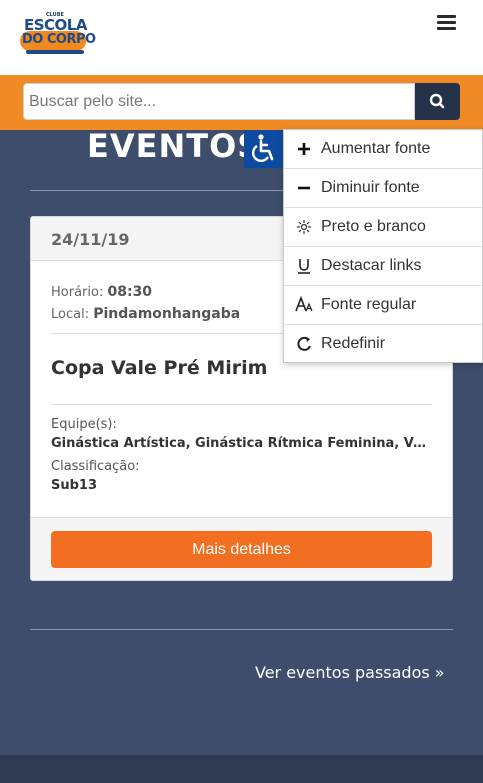 This screenshot has width=483, height=783. Describe the element at coordinates (159, 368) in the screenshot. I see `event-name: Copa Vale Pré Mirim` at that location.